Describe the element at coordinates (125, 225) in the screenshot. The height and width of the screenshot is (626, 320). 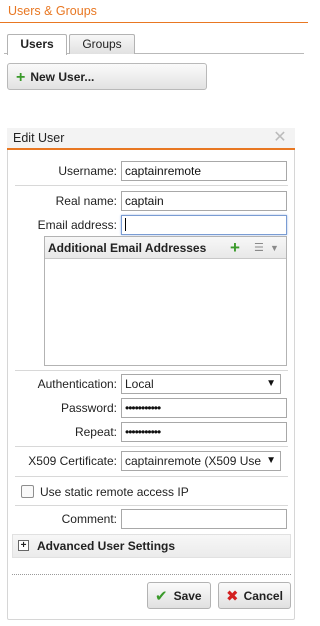
I see `text-caret` at that location.